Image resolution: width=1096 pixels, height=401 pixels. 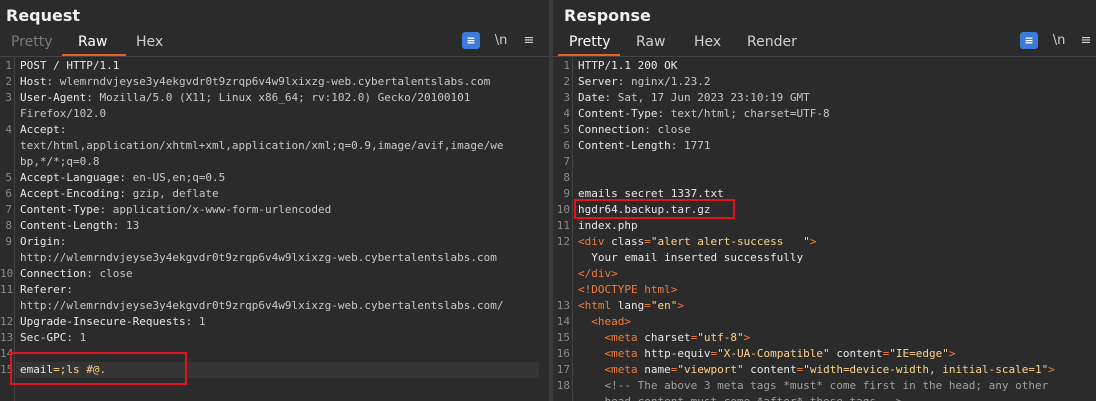 What do you see at coordinates (566, 113) in the screenshot?
I see `line-number: 4` at bounding box center [566, 113].